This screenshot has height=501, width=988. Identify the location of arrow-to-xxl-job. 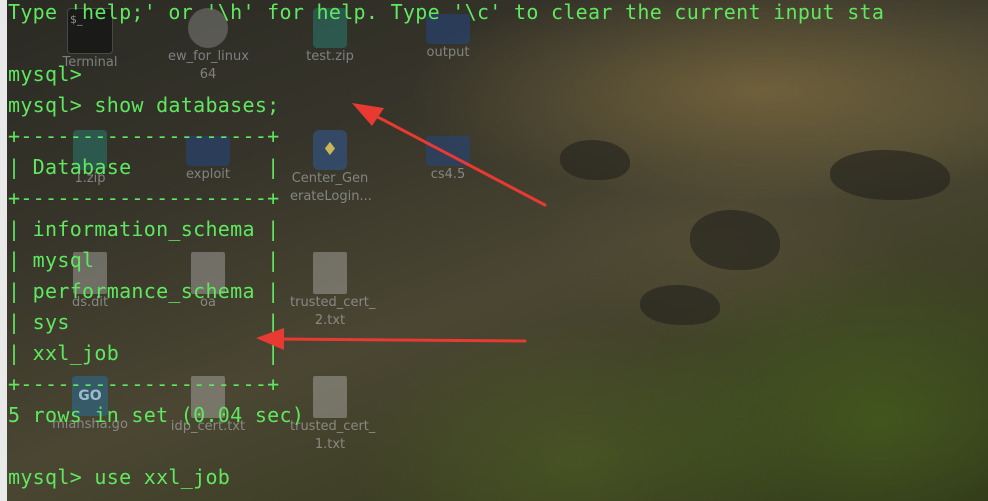
(391, 339).